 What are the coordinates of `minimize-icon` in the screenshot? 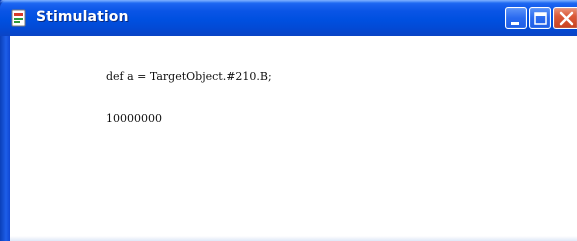 It's located at (515, 23).